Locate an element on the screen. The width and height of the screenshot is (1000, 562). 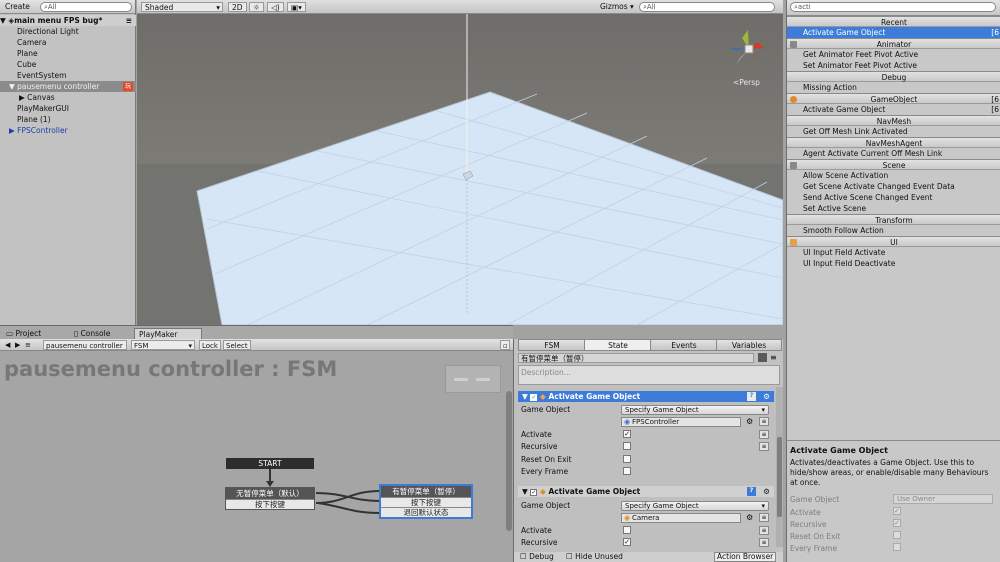
action-item: Smooth Follow Action is located at coordinates (893, 230).